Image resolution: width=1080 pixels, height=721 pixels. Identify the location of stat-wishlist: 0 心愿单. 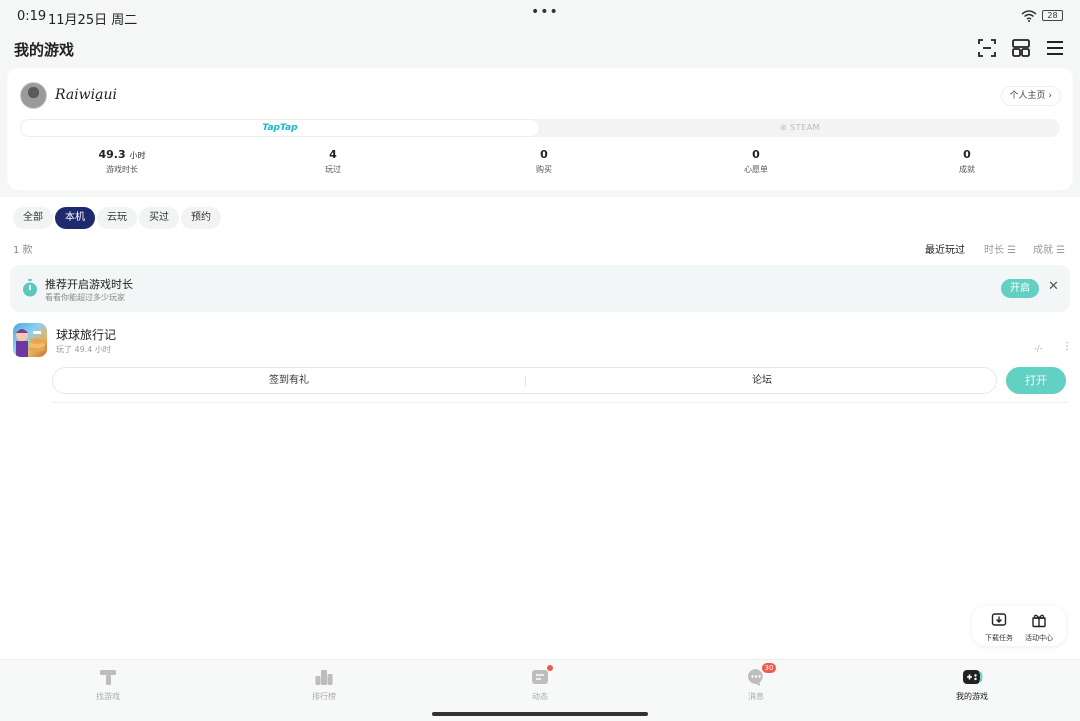
(756, 161).